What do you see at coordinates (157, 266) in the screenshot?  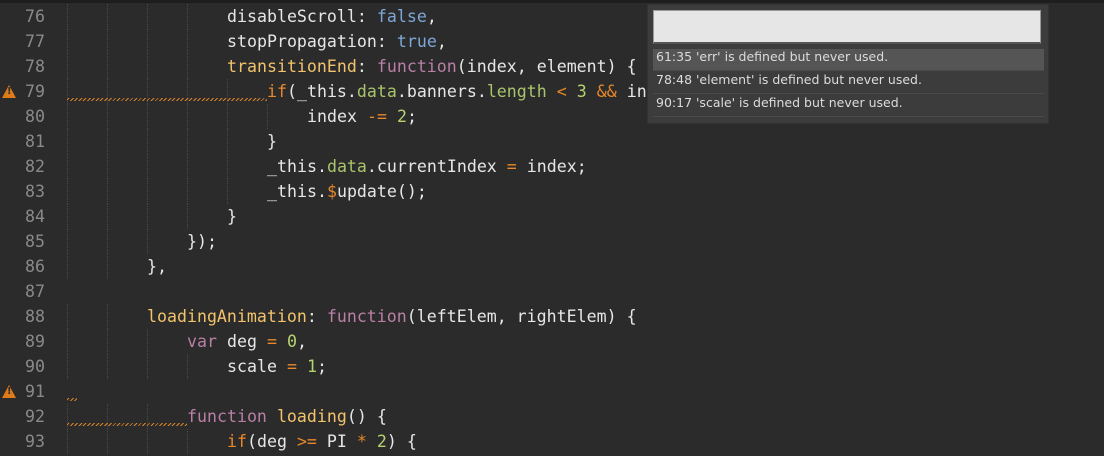 I see `code-token: },` at bounding box center [157, 266].